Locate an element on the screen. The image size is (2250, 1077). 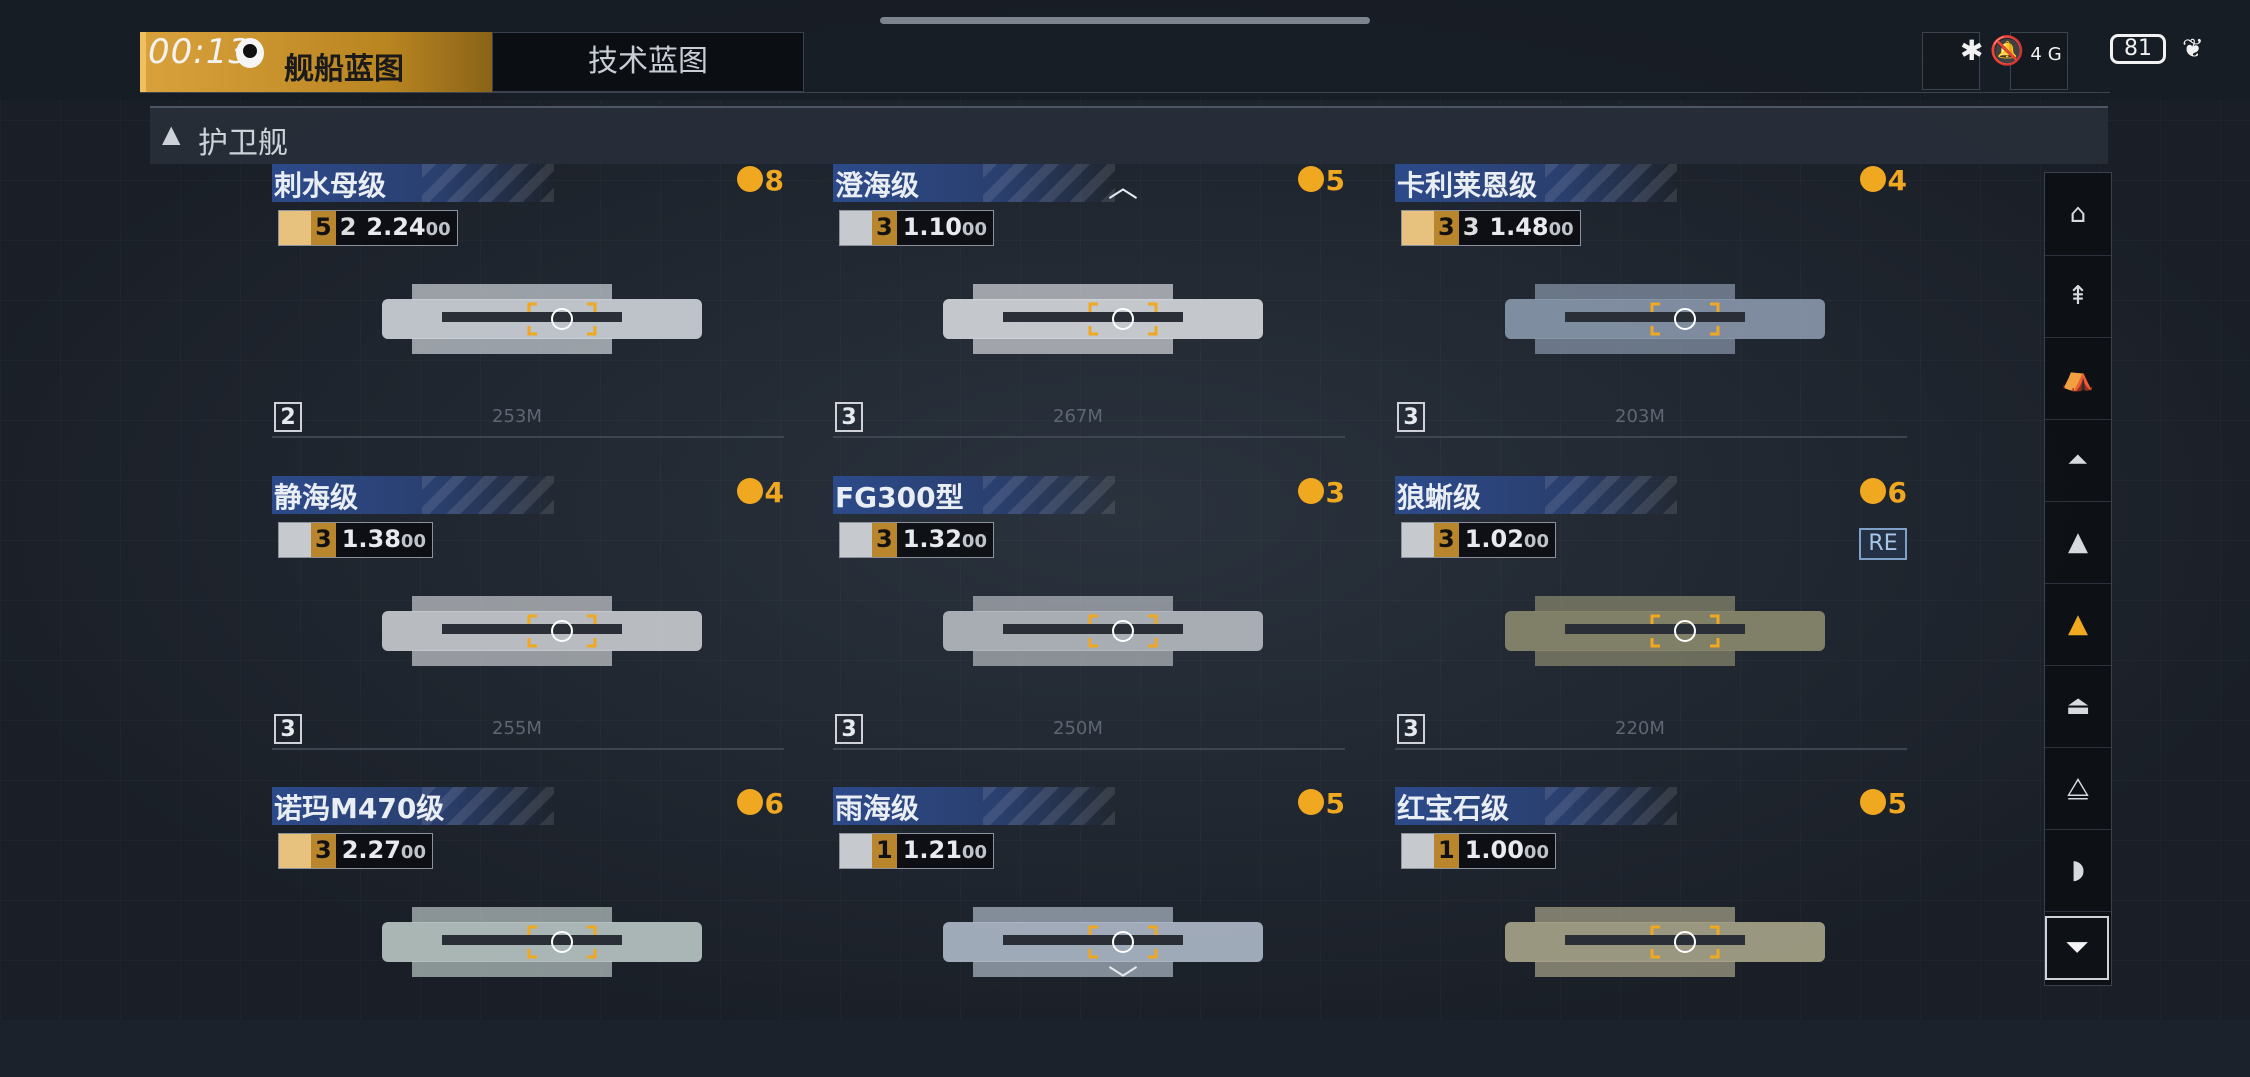
battlecruiser-class-icon: ⇞ is located at coordinates (2078, 296).